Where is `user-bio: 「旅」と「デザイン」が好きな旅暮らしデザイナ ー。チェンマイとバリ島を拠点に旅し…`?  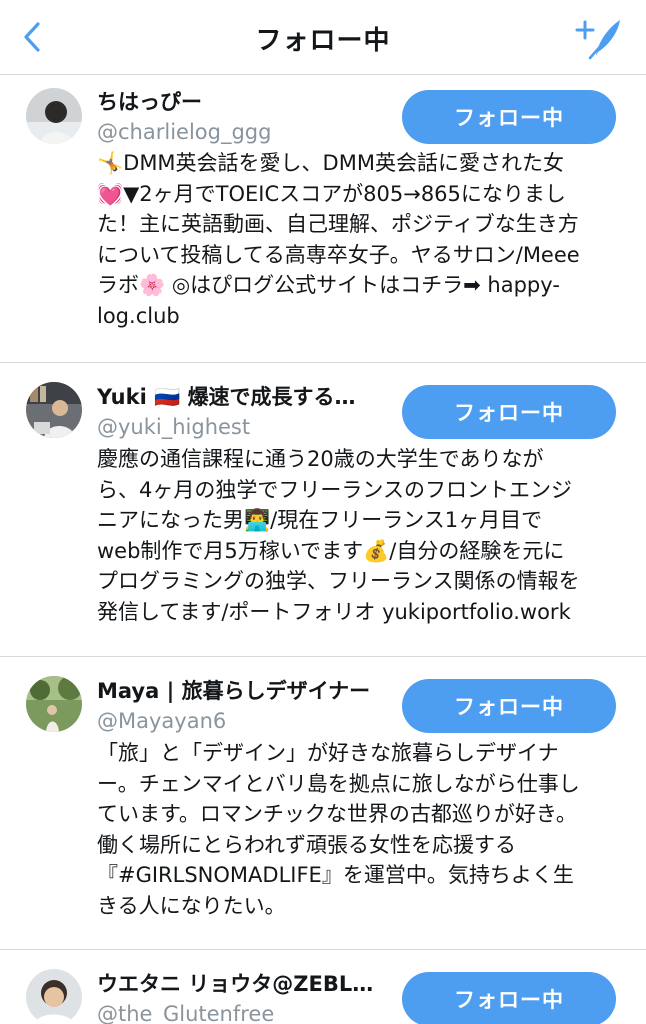
user-bio: 「旅」と「デザイン」が好きな旅暮らしデザイナ ー。チェンマイとバリ島を拠点に旅し… is located at coordinates (338, 829).